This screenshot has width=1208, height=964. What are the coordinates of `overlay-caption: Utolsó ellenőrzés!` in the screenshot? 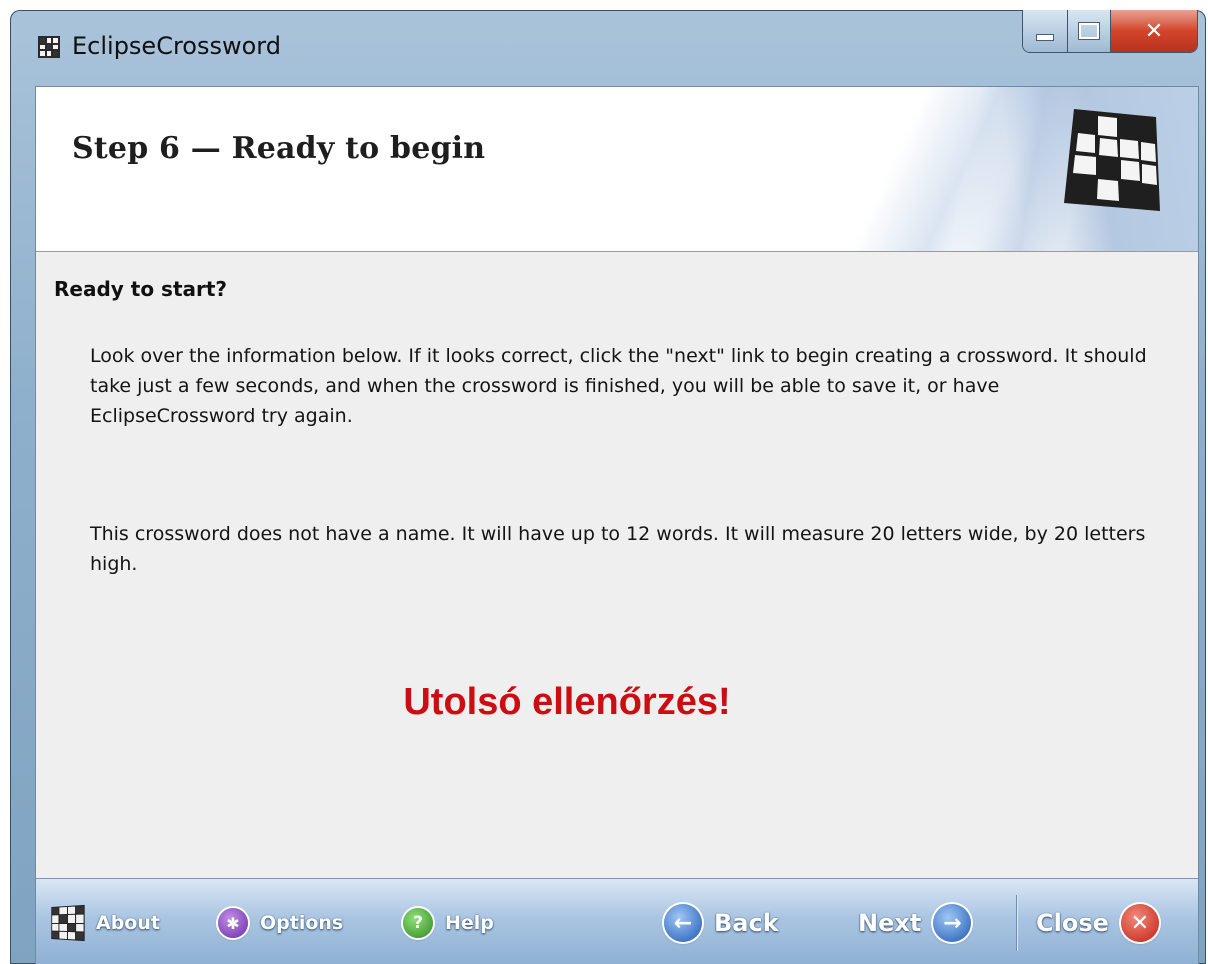 It's located at (567, 702).